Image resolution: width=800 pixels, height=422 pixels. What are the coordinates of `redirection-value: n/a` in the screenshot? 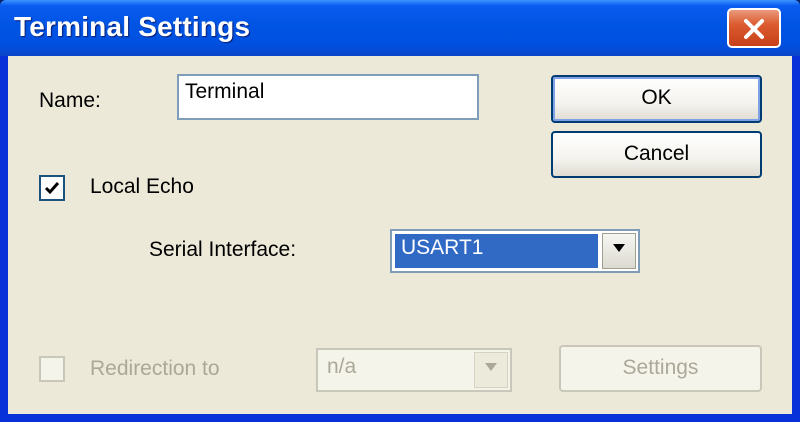 It's located at (342, 366).